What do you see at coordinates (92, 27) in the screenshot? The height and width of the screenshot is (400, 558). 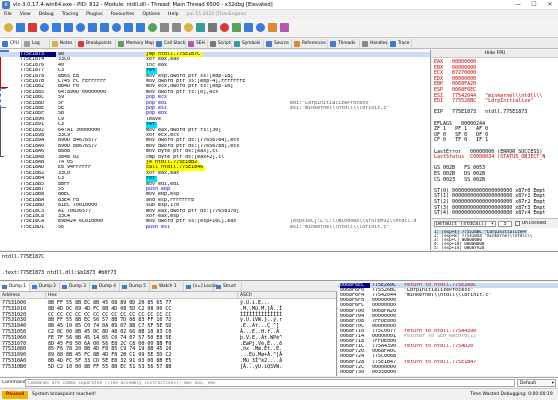 I see `step-over-icon` at bounding box center [92, 27].